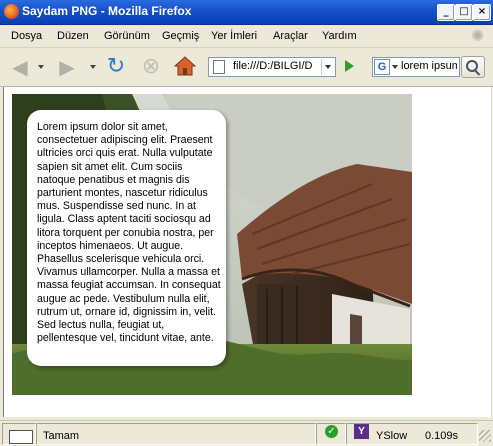 The image size is (493, 446). What do you see at coordinates (464, 12) in the screenshot?
I see `maximize-button: □` at bounding box center [464, 12].